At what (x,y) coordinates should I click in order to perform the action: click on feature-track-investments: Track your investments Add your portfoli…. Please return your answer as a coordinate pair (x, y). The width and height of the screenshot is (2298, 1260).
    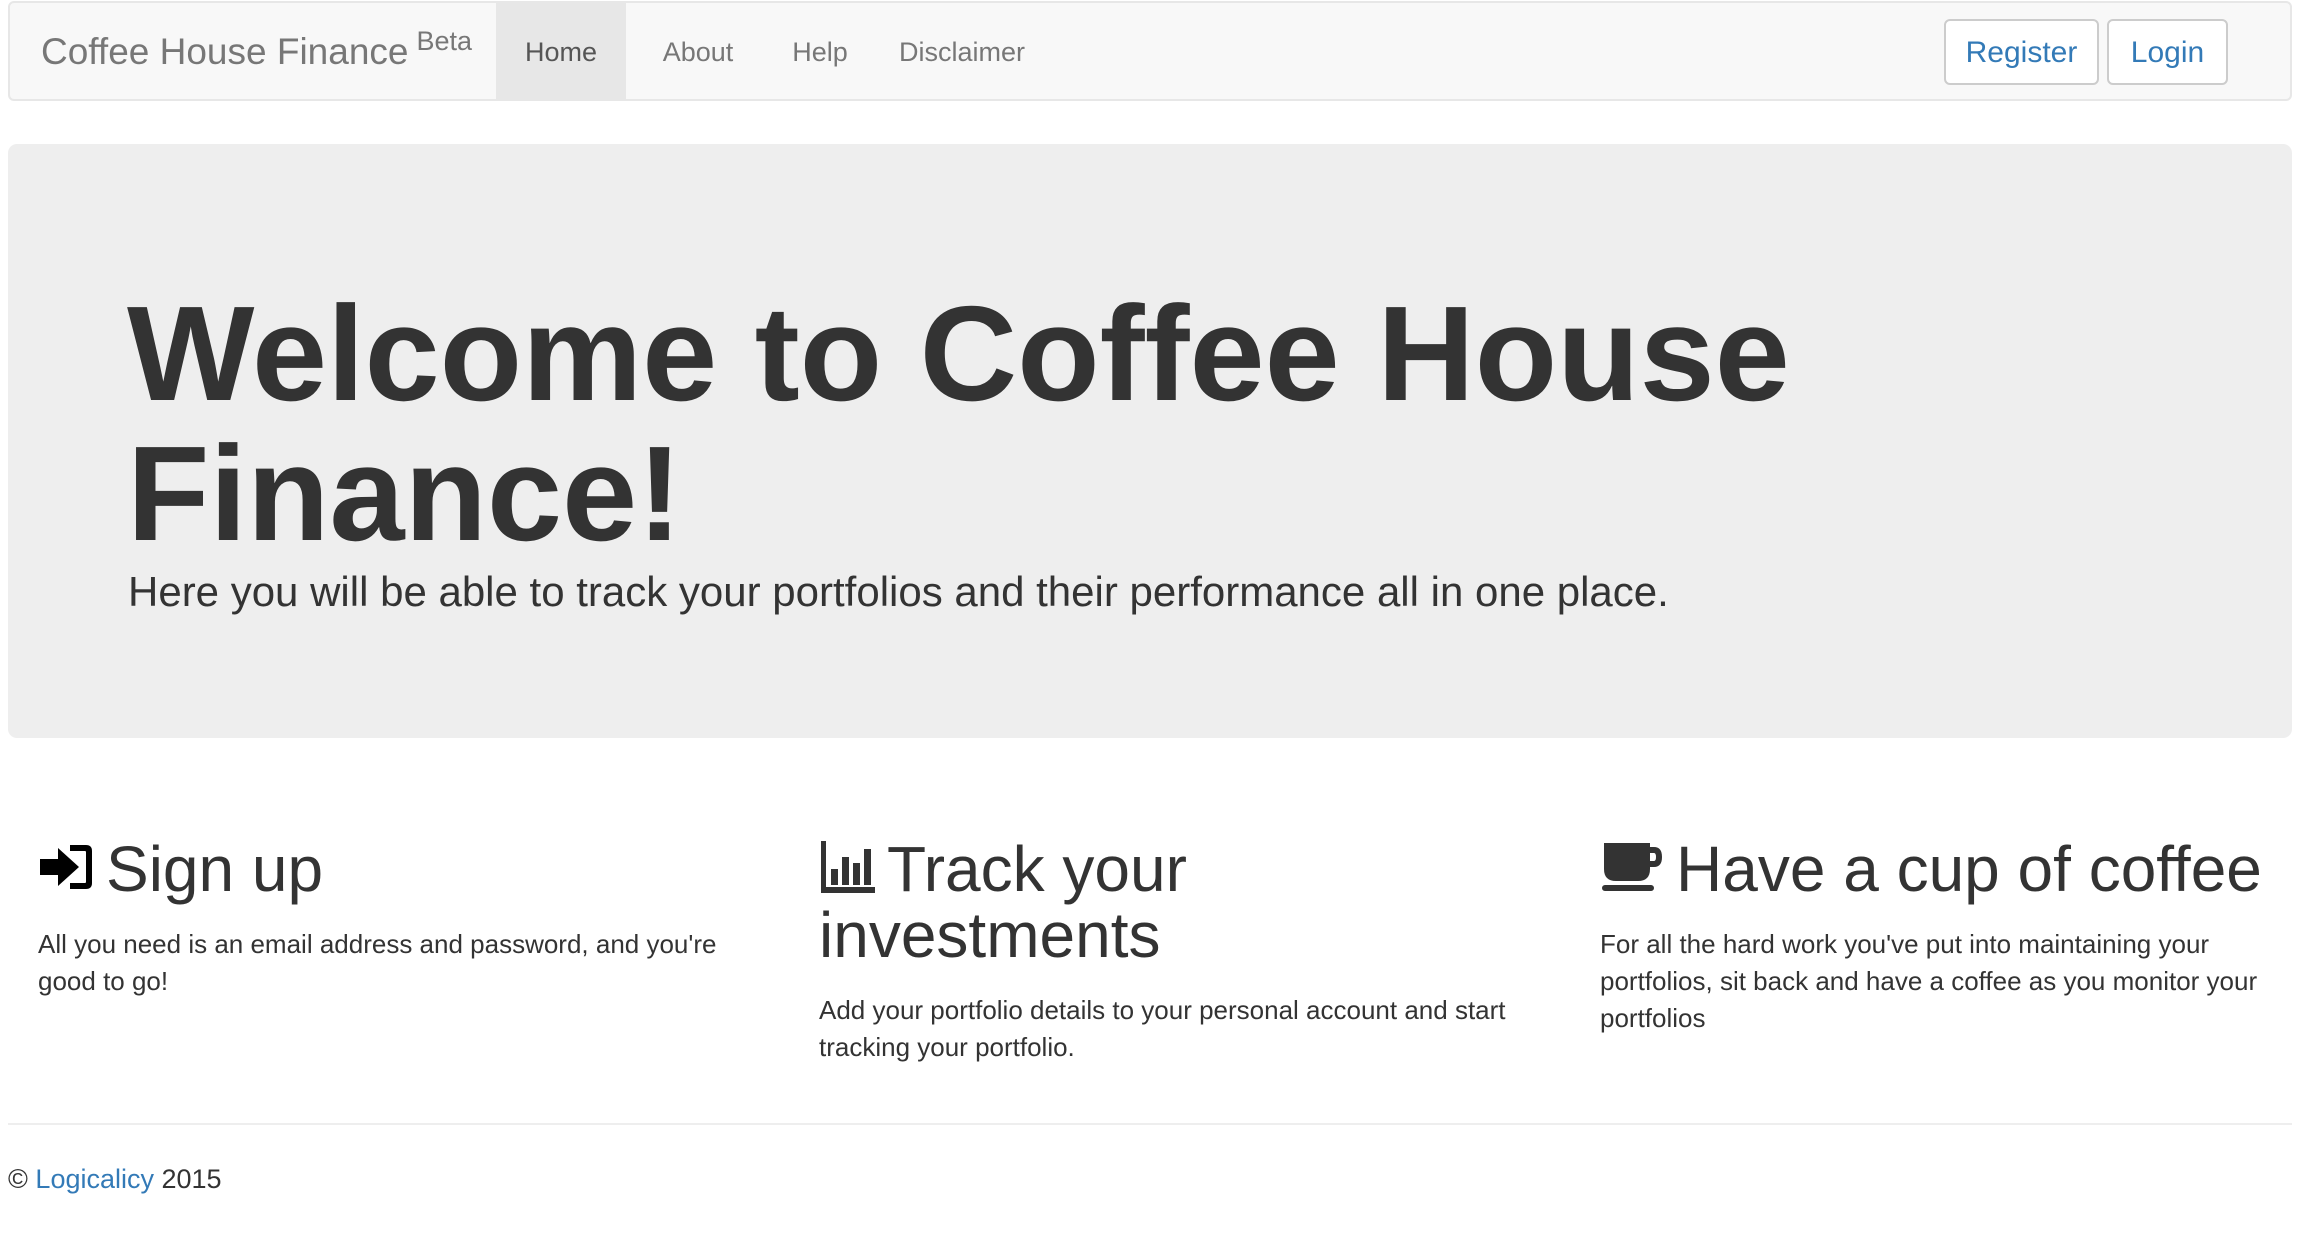
    Looking at the image, I should click on (1174, 951).